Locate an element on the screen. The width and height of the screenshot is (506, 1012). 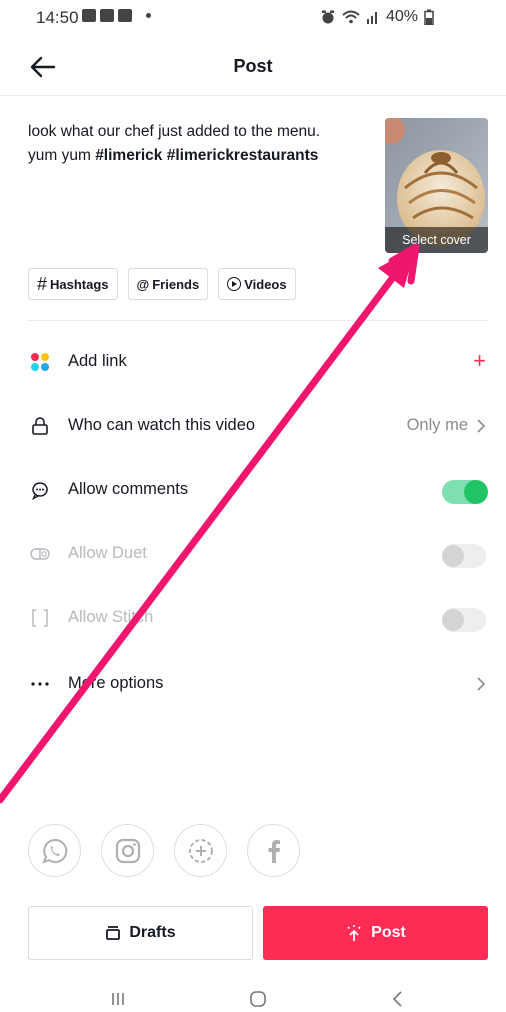
friends-chip: @ Friends is located at coordinates (168, 284).